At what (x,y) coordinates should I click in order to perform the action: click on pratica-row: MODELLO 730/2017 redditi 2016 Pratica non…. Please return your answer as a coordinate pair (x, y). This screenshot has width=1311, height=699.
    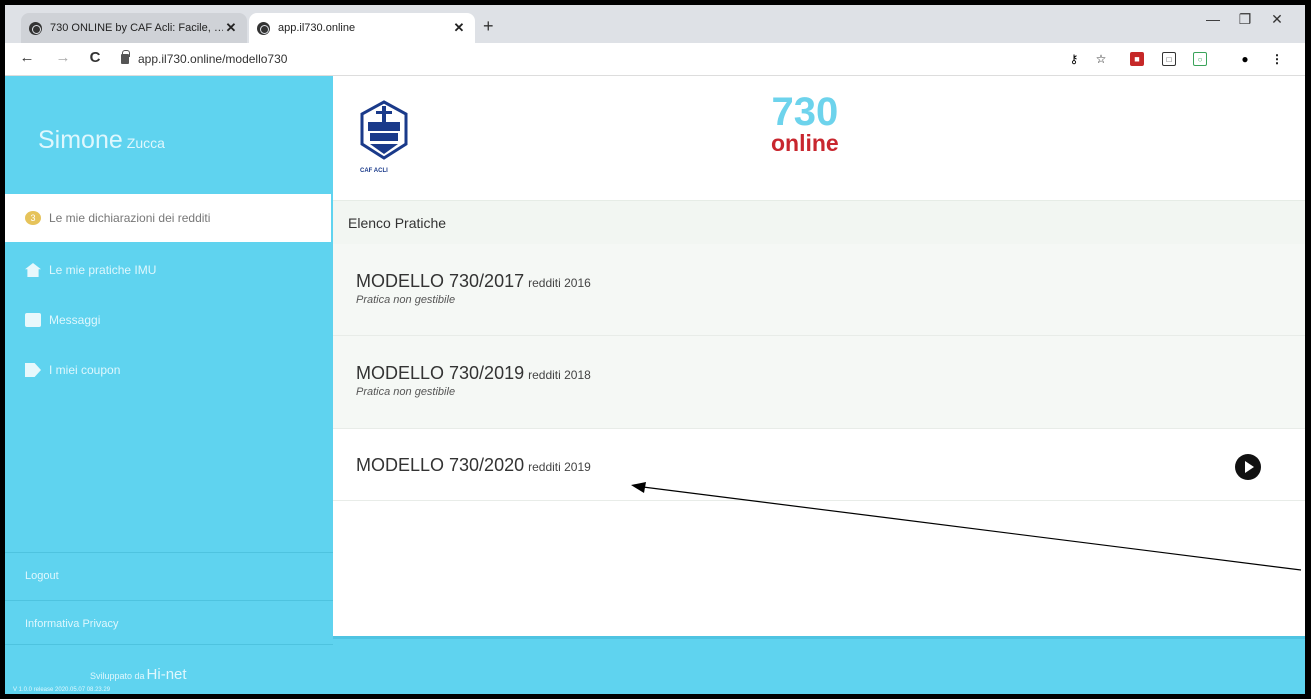
    Looking at the image, I should click on (819, 290).